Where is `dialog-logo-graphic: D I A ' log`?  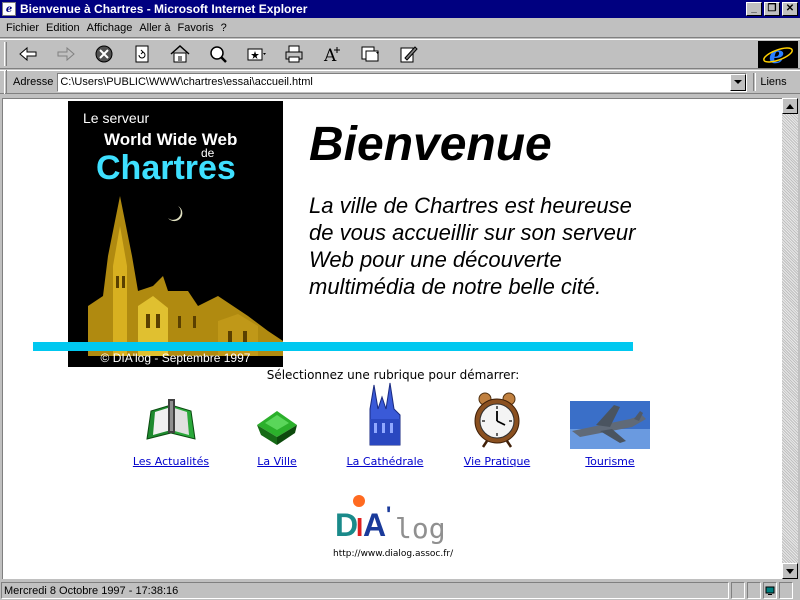
dialog-logo-graphic: D I A ' log is located at coordinates (390, 520).